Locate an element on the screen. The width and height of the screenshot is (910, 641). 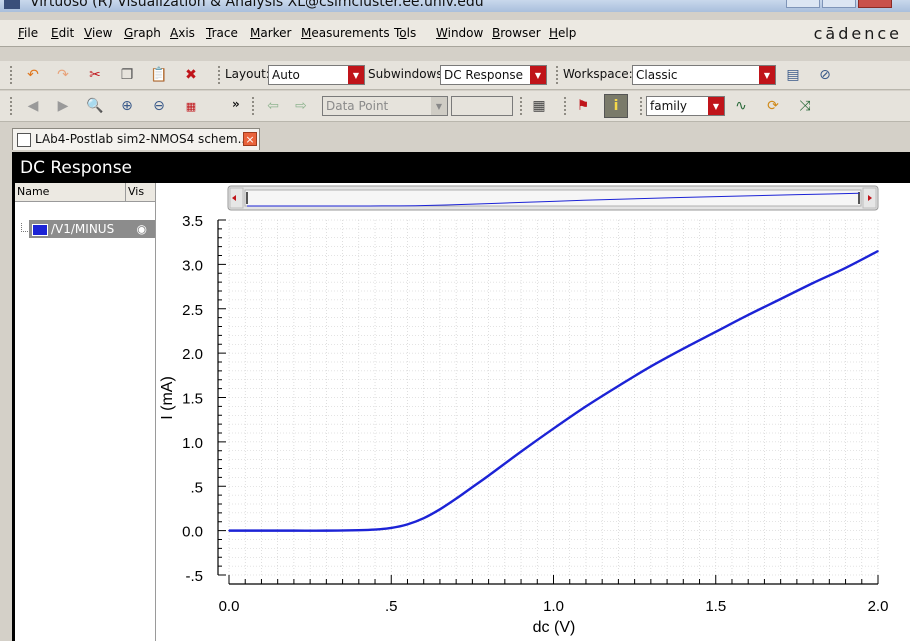
delete-icon: ✖ is located at coordinates (191, 75).